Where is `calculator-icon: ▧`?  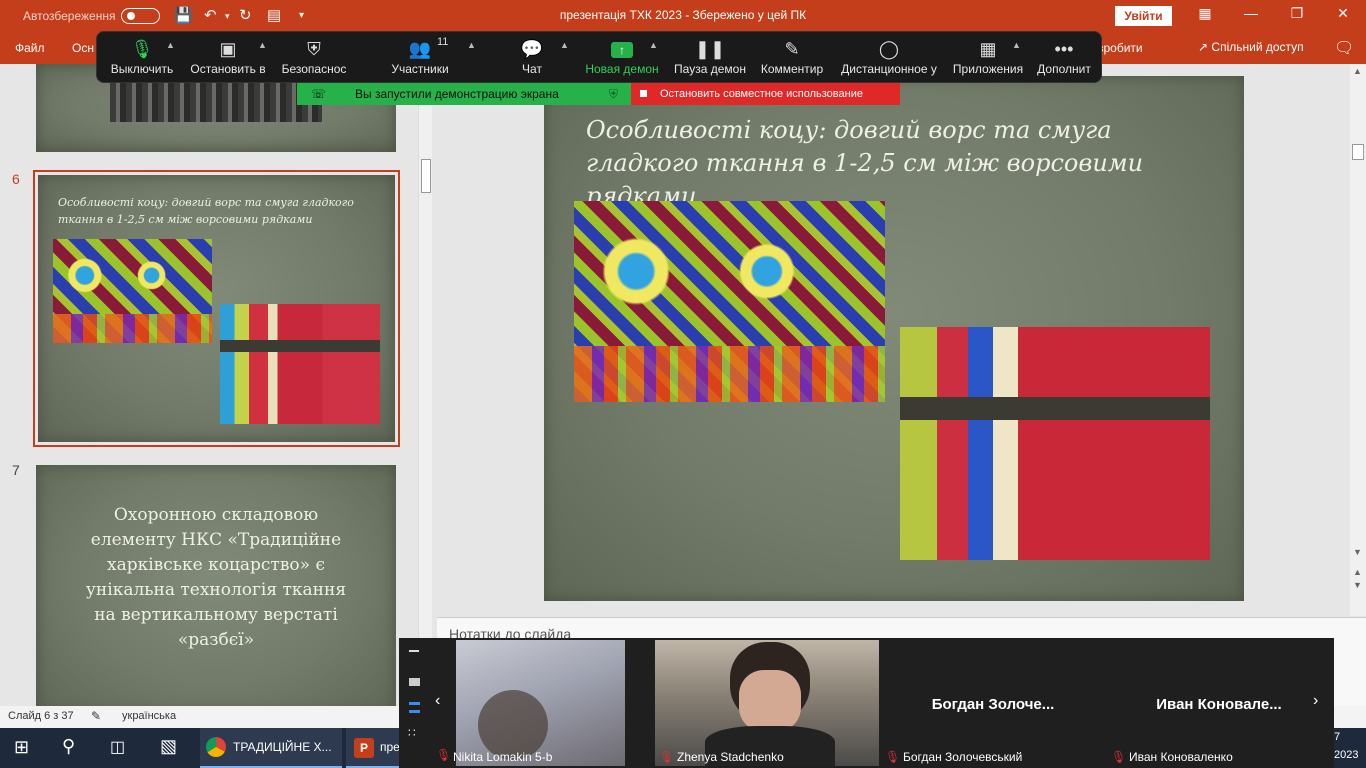
calculator-icon: ▧ is located at coordinates (168, 746).